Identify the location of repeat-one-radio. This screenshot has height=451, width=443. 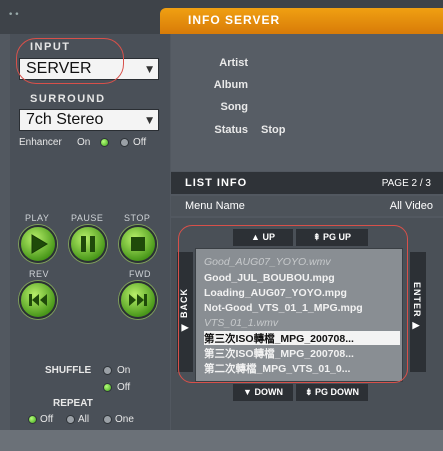
(107, 419).